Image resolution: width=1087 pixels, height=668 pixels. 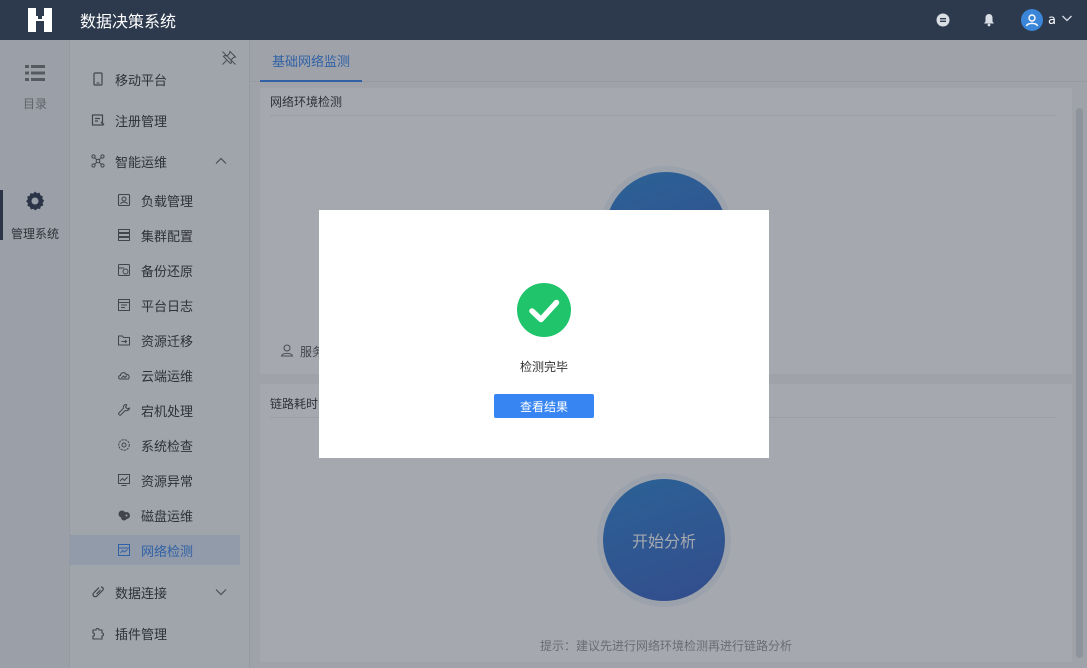 What do you see at coordinates (1052, 20) in the screenshot?
I see `user-name: a` at bounding box center [1052, 20].